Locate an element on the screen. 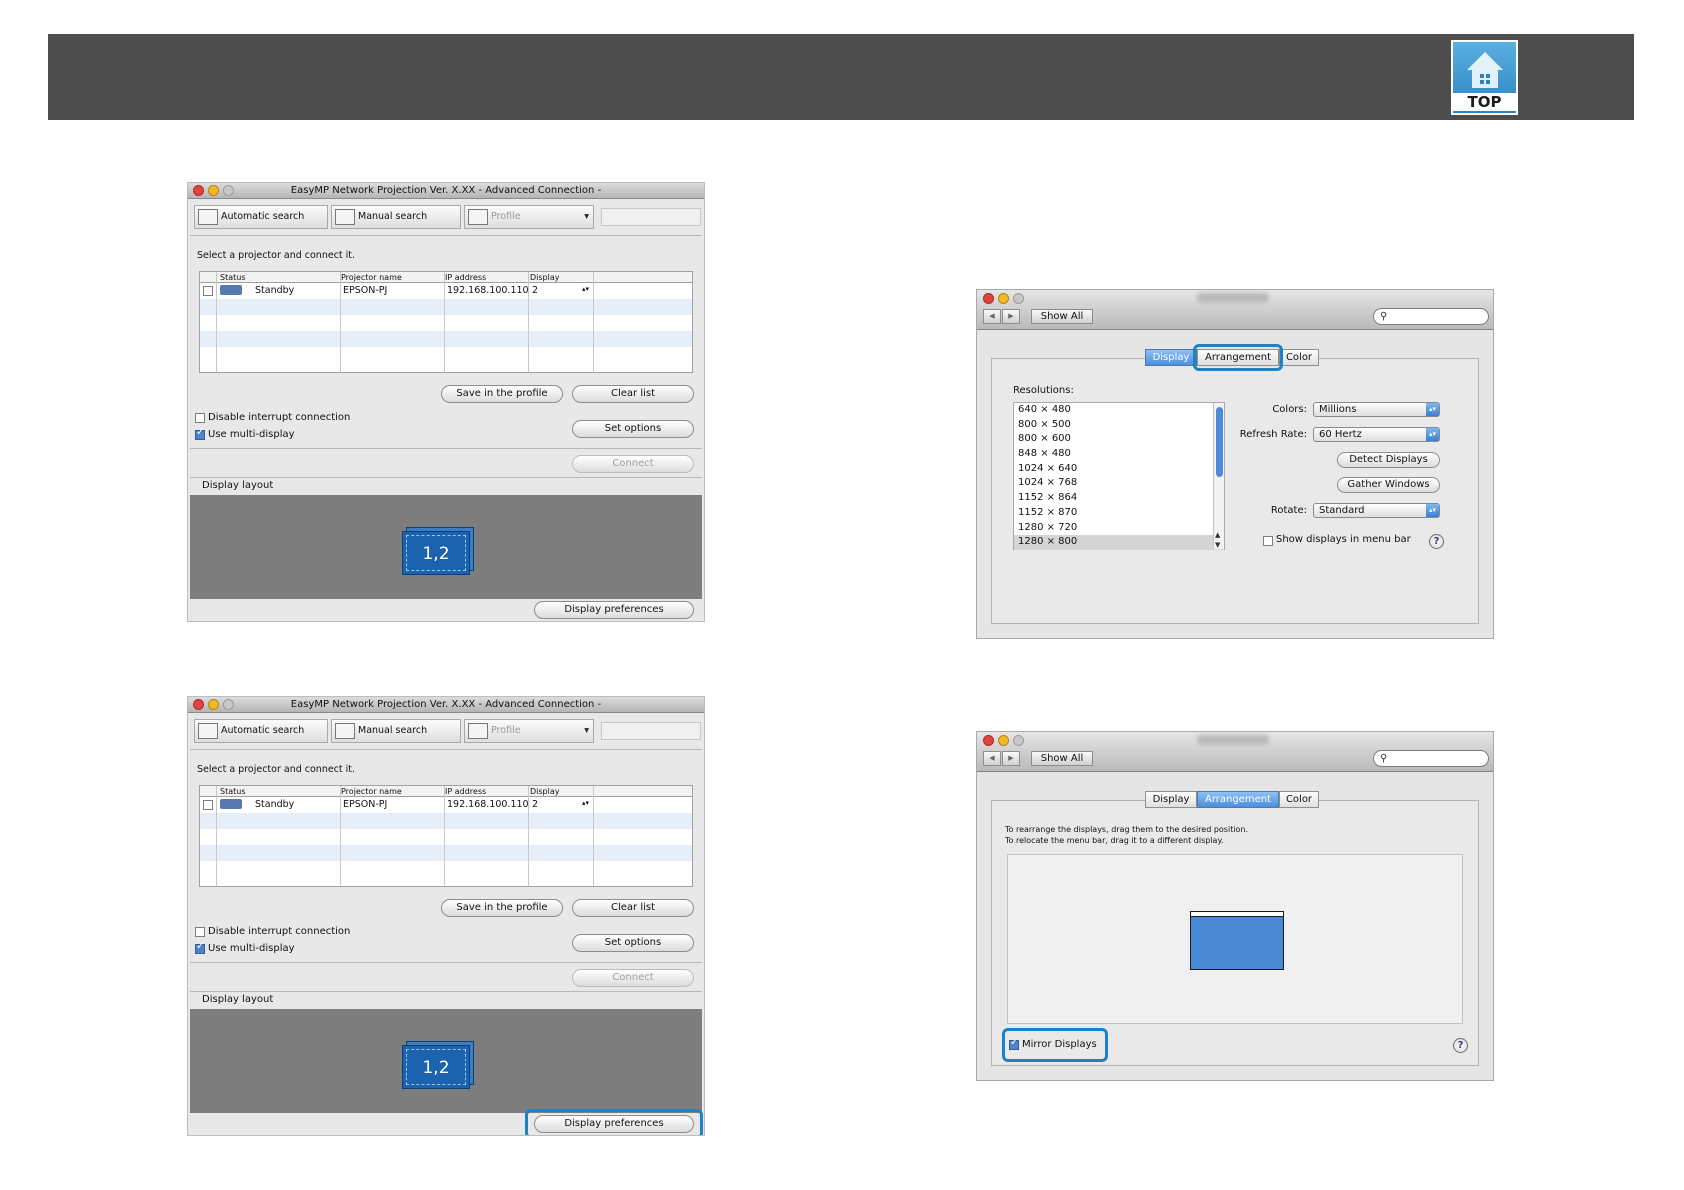  list-item: 1280 × 720 is located at coordinates (1119, 528).